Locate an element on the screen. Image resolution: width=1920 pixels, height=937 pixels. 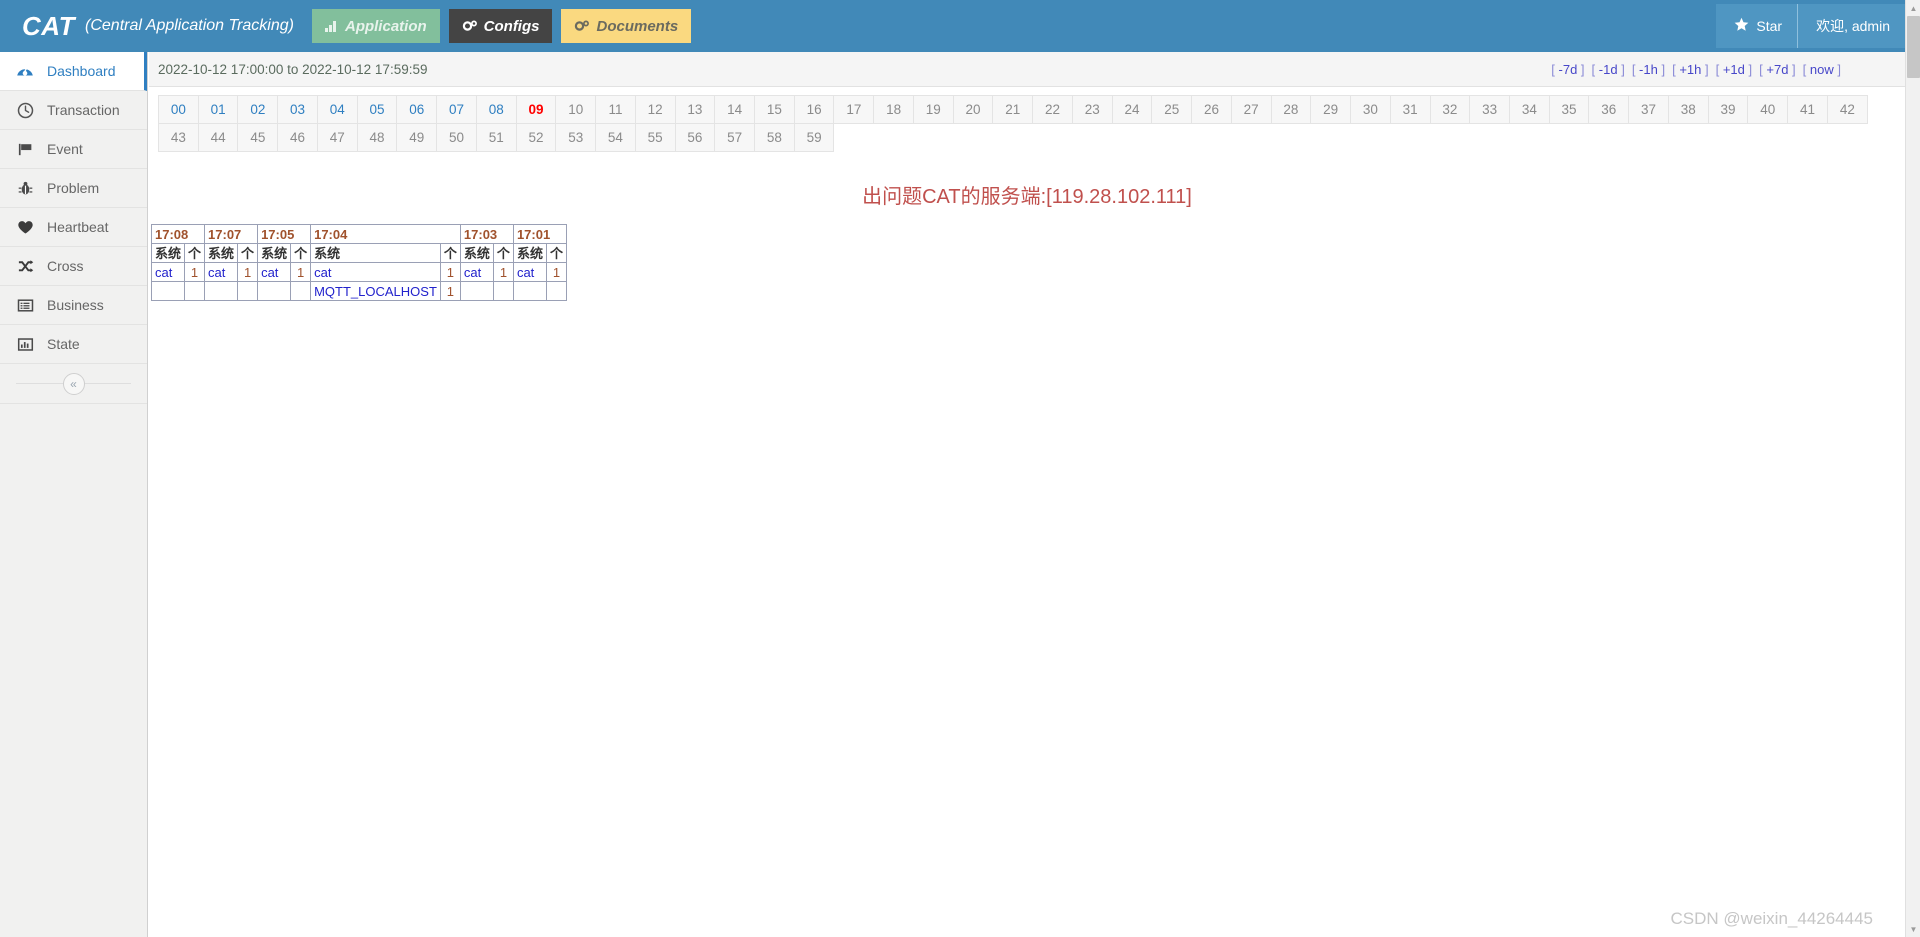
sidebar-item-heartbeat: Heartbeat is located at coordinates (73, 227).